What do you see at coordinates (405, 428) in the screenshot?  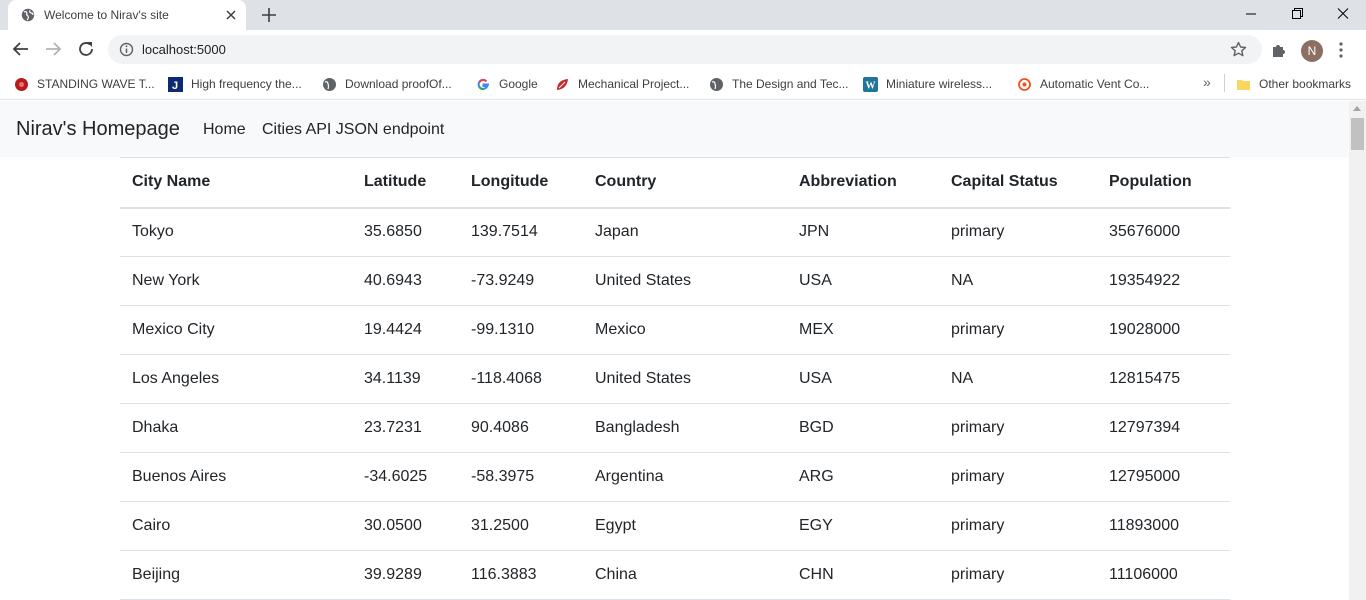 I see `cell-latitude: 23.7231` at bounding box center [405, 428].